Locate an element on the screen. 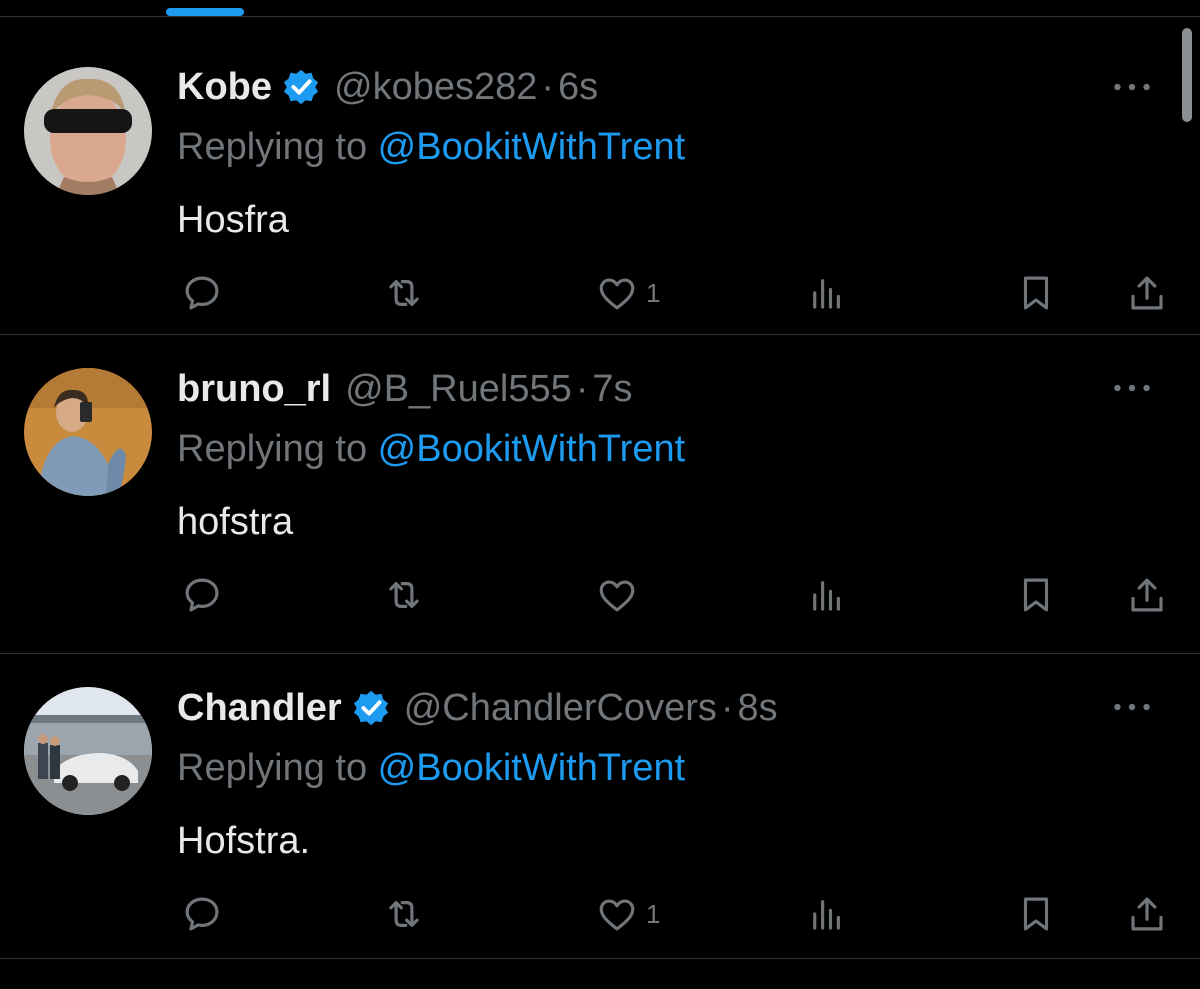  avatar-kobe is located at coordinates (88, 131).